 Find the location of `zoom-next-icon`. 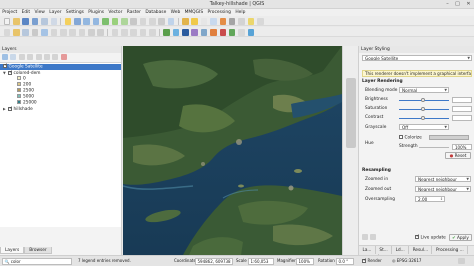

zoom-next-icon is located at coordinates (152, 21).